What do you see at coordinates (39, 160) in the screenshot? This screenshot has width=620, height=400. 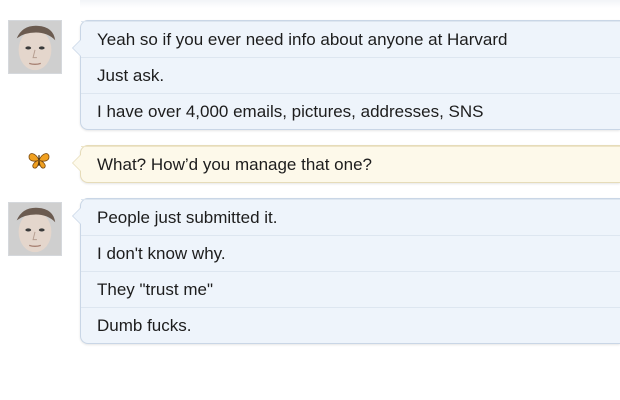 I see `butterfly-icon` at bounding box center [39, 160].